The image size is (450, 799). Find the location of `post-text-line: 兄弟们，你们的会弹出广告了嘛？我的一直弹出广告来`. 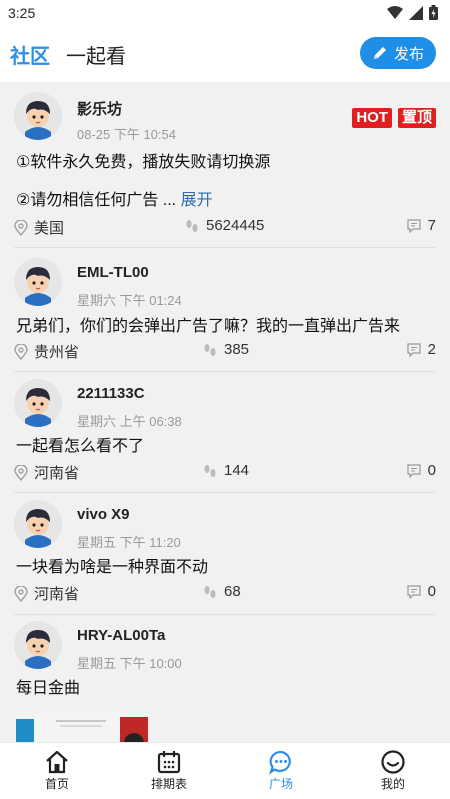

post-text-line: 兄弟们，你们的会弹出广告了嘛？我的一直弹出广告来 is located at coordinates (208, 326).